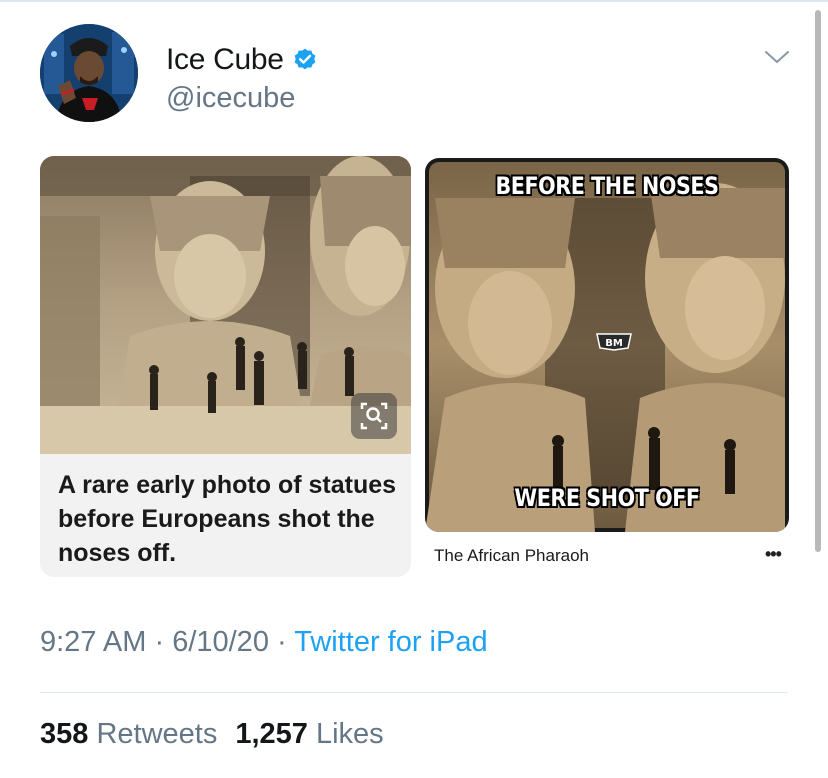 Image resolution: width=828 pixels, height=778 pixels. I want to click on tweet-stats: 358 Retweets 1,257 Likes, so click(212, 734).